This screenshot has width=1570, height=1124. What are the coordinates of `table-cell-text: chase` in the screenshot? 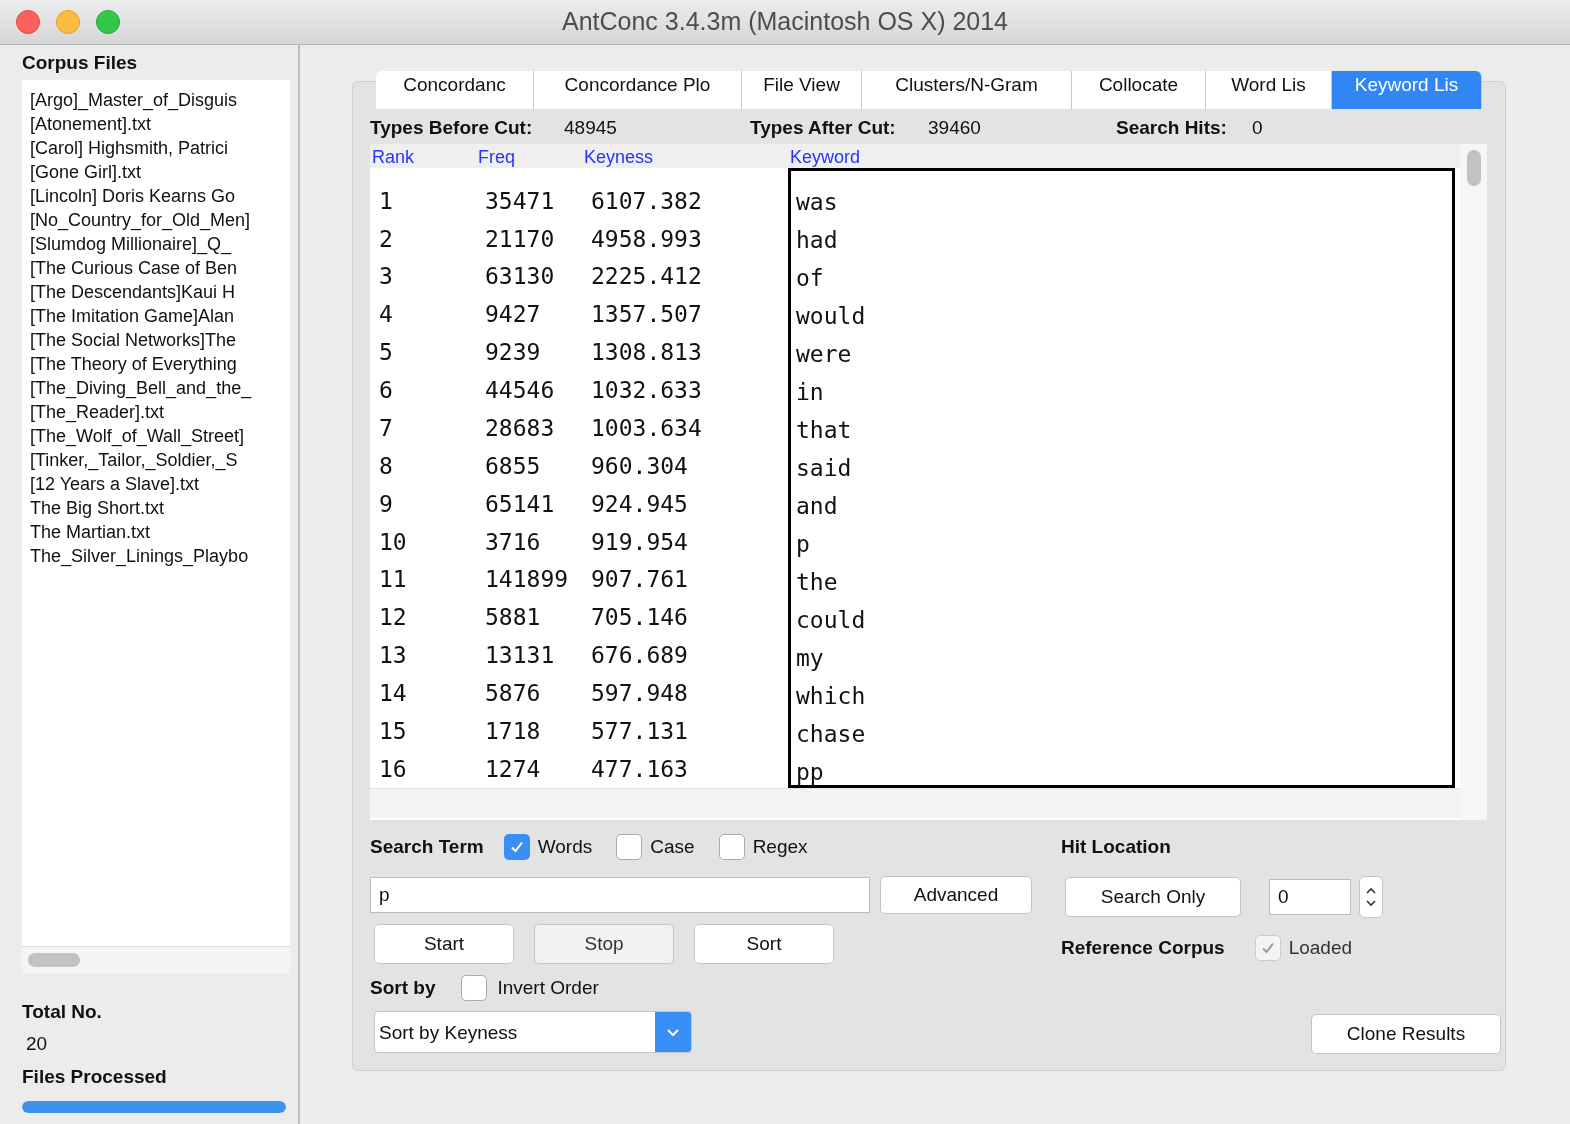 It's located at (831, 734).